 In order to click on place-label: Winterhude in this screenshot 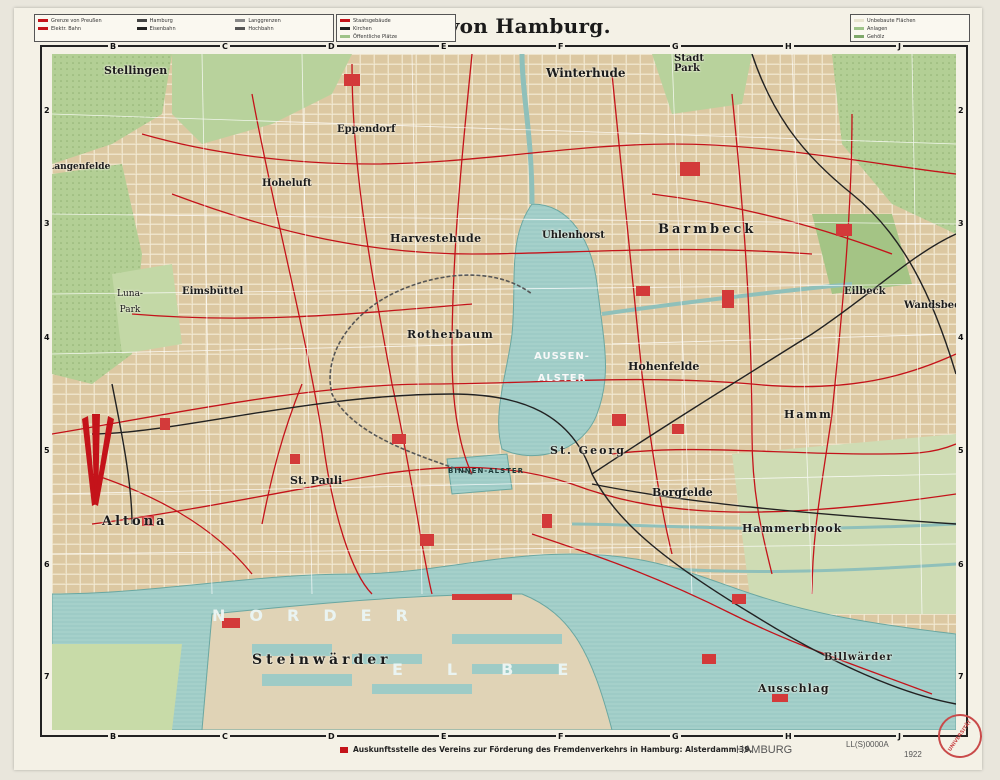, I will do `click(586, 73)`.